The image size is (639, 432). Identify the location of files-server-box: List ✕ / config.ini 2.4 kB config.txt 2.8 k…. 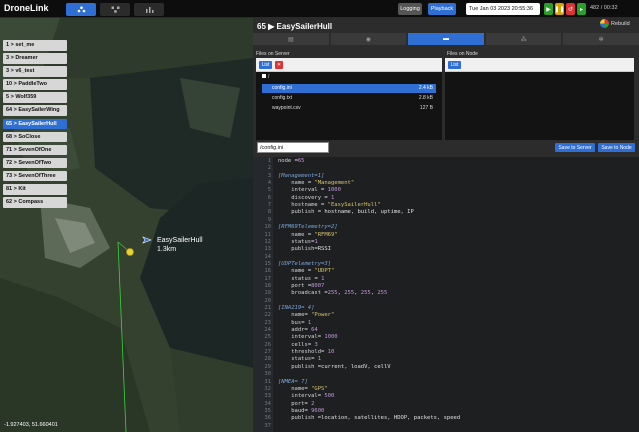
(349, 99).